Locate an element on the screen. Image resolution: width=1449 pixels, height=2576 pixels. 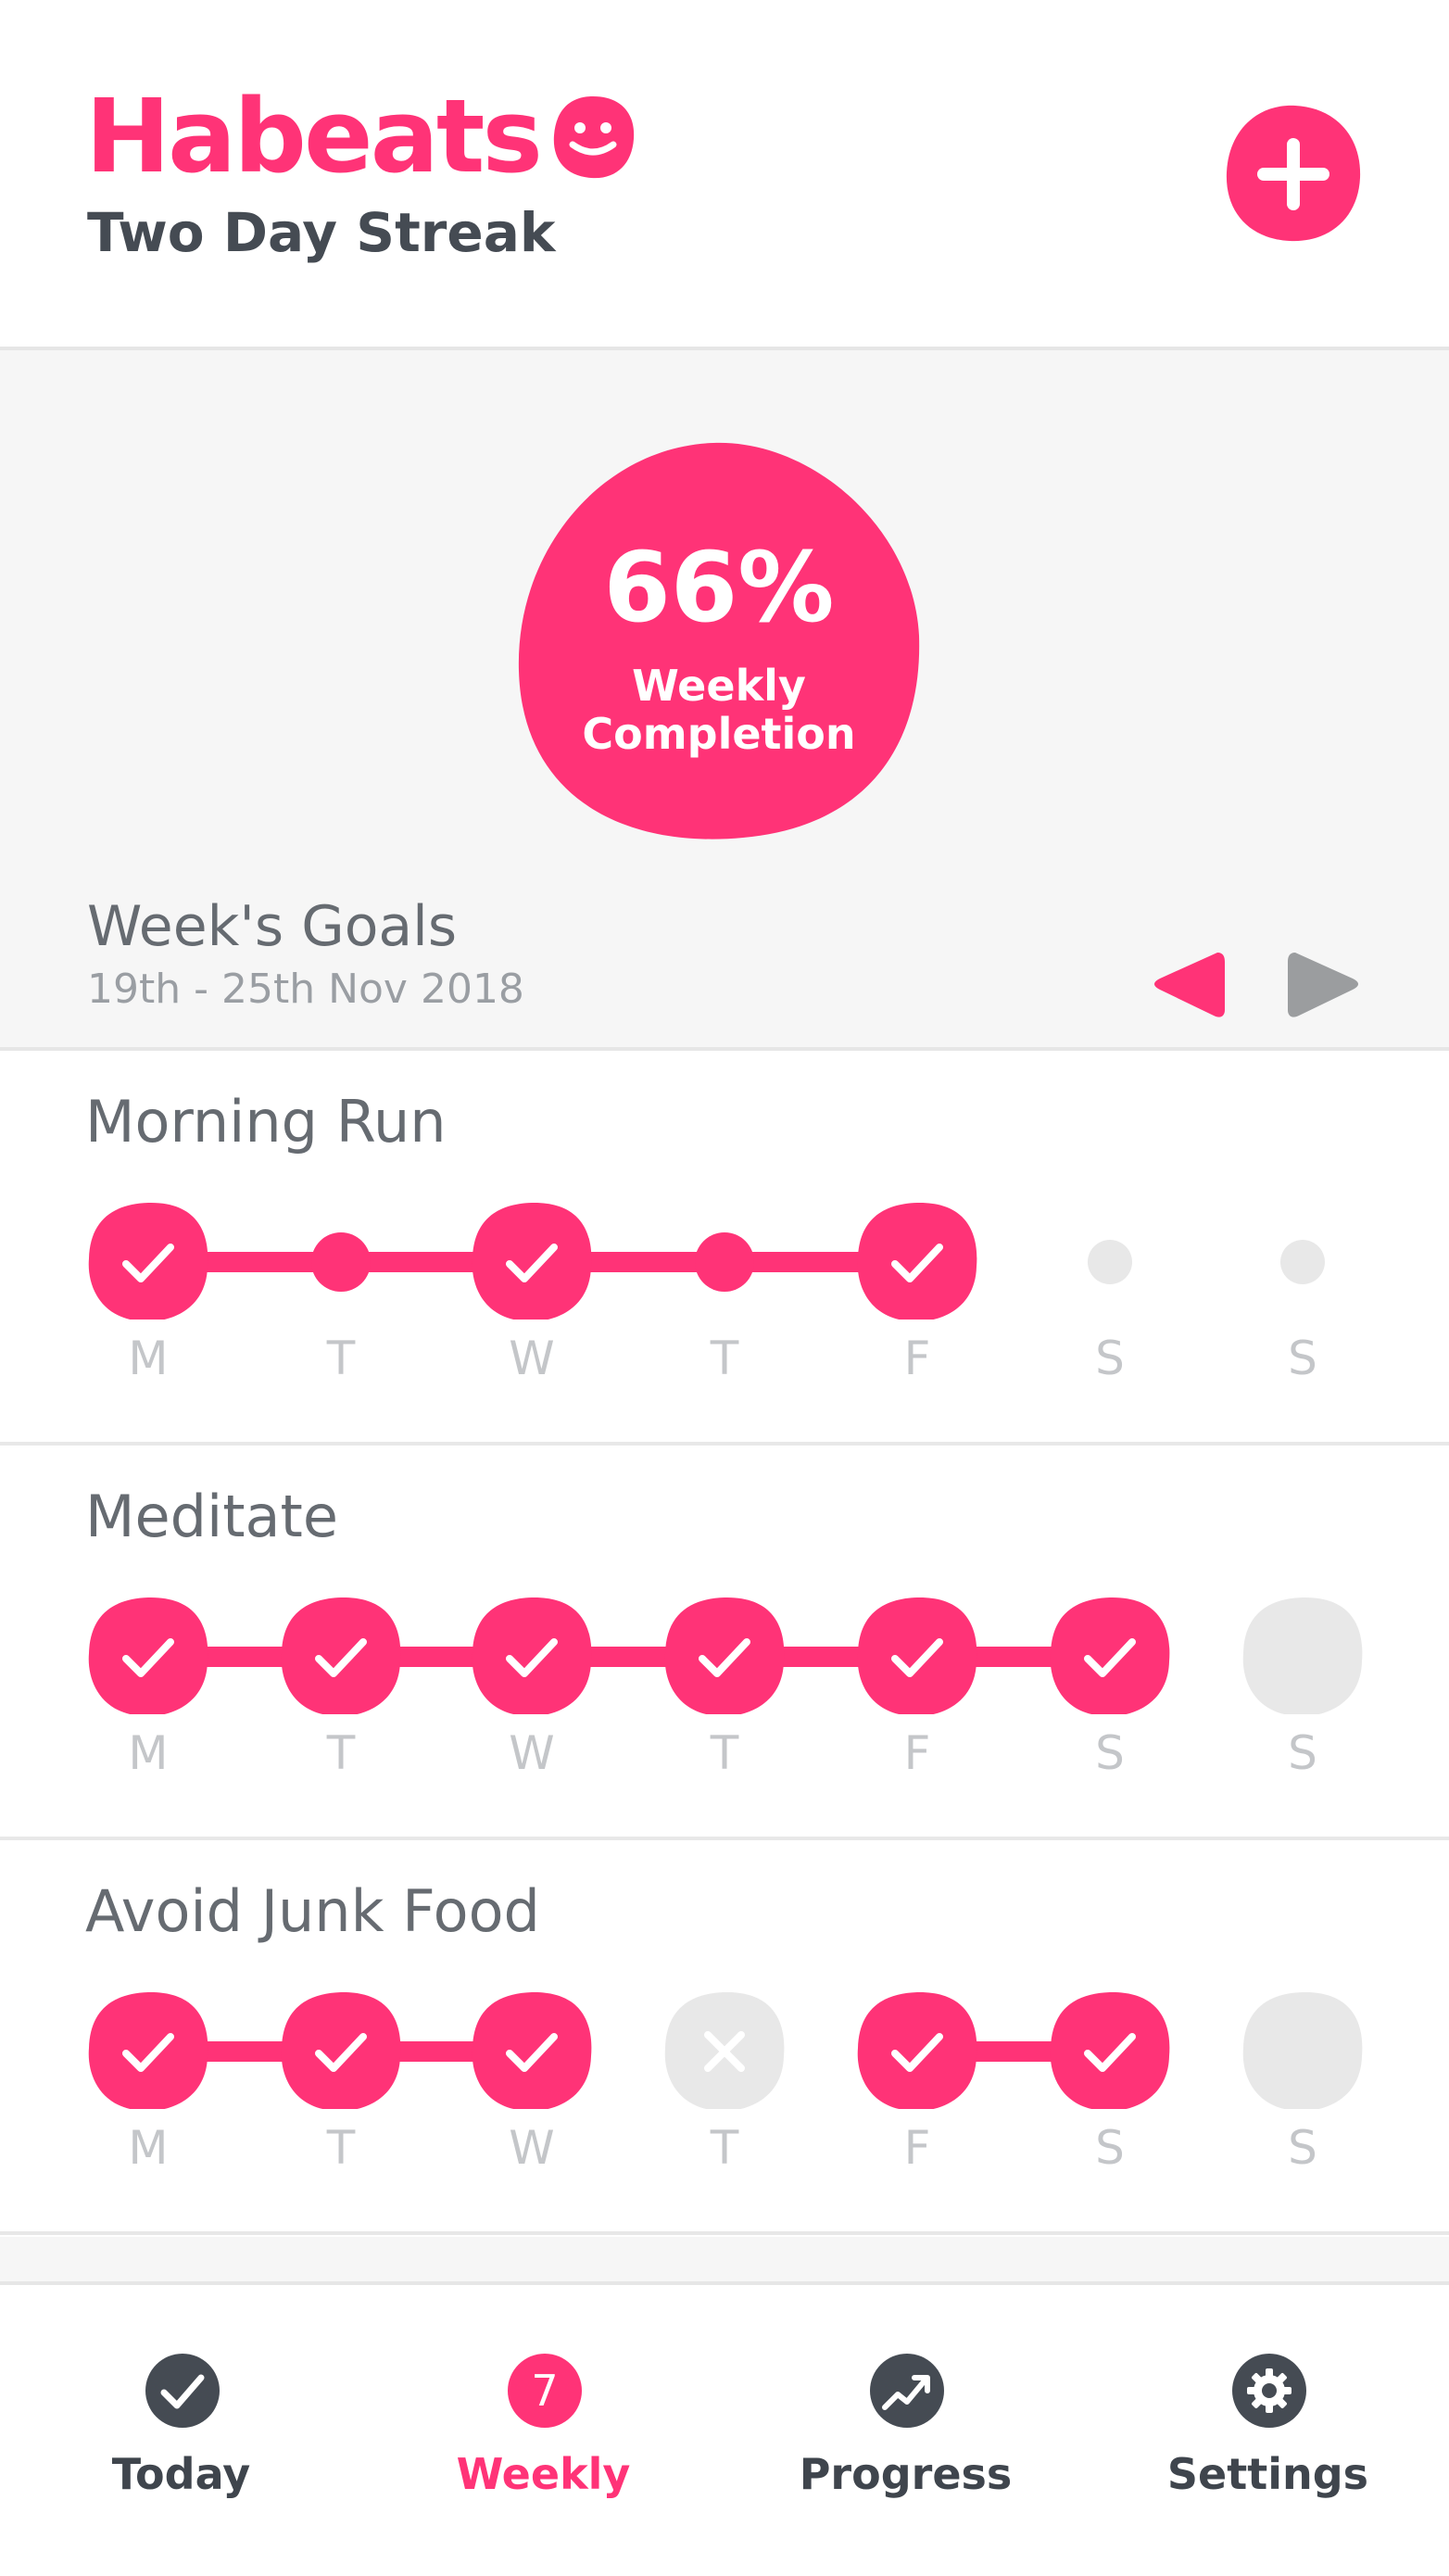
week-date-range: 19th - 25th Nov 2018 is located at coordinates (305, 989).